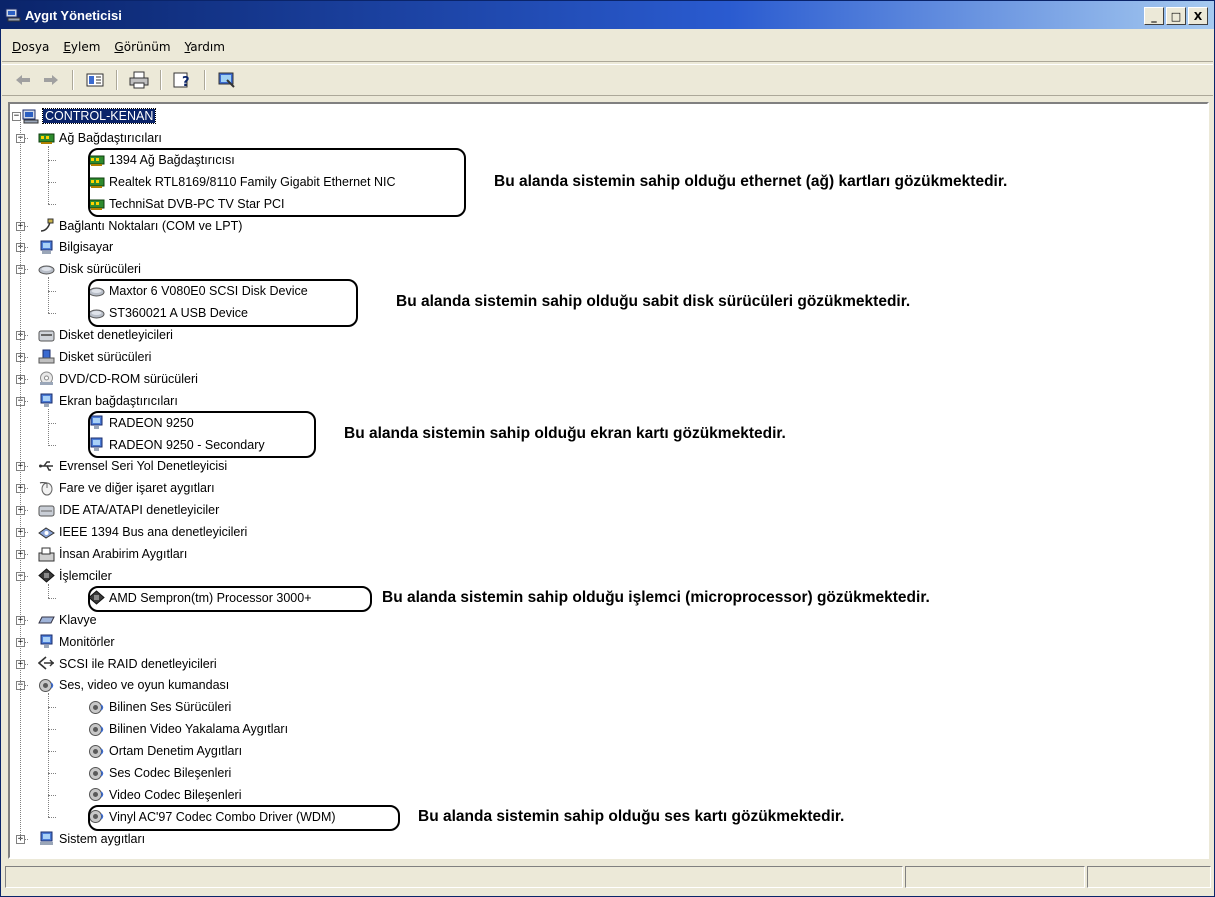  Describe the element at coordinates (143, 466) in the screenshot. I see `tree-item-label: Evrensel Seri Yol Denetleyicisi` at that location.